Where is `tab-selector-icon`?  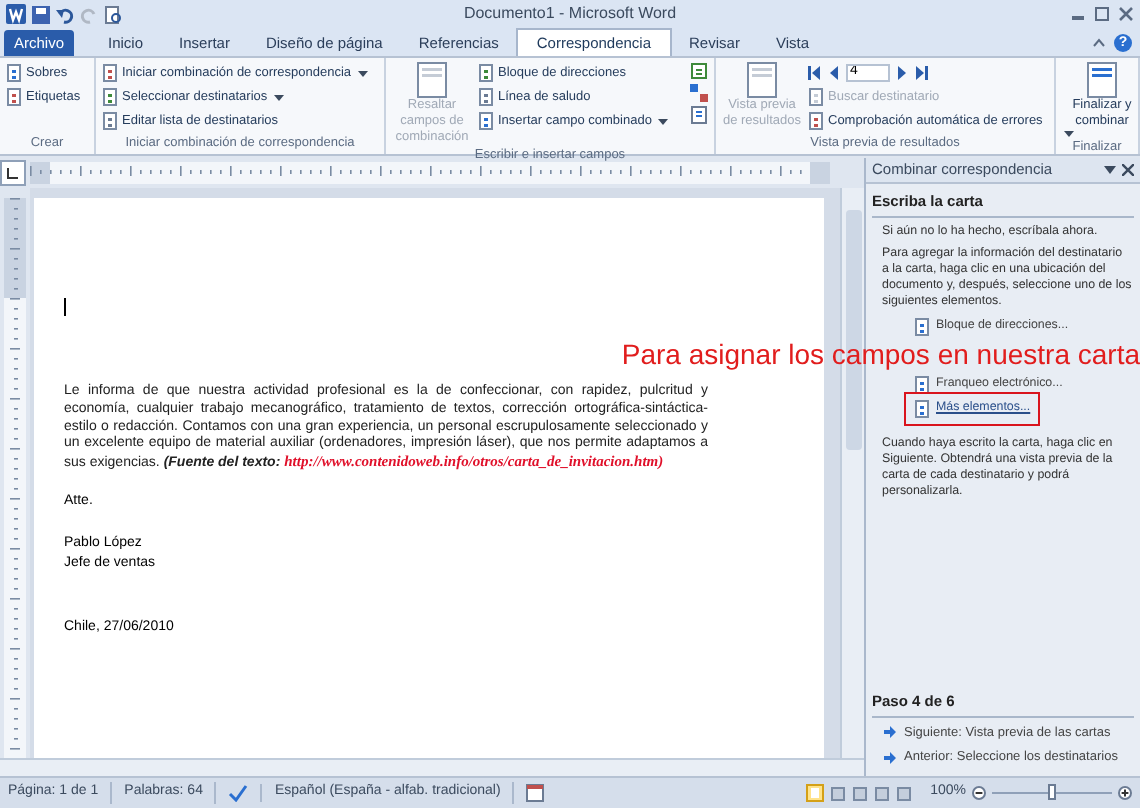
tab-selector-icon is located at coordinates (13, 173).